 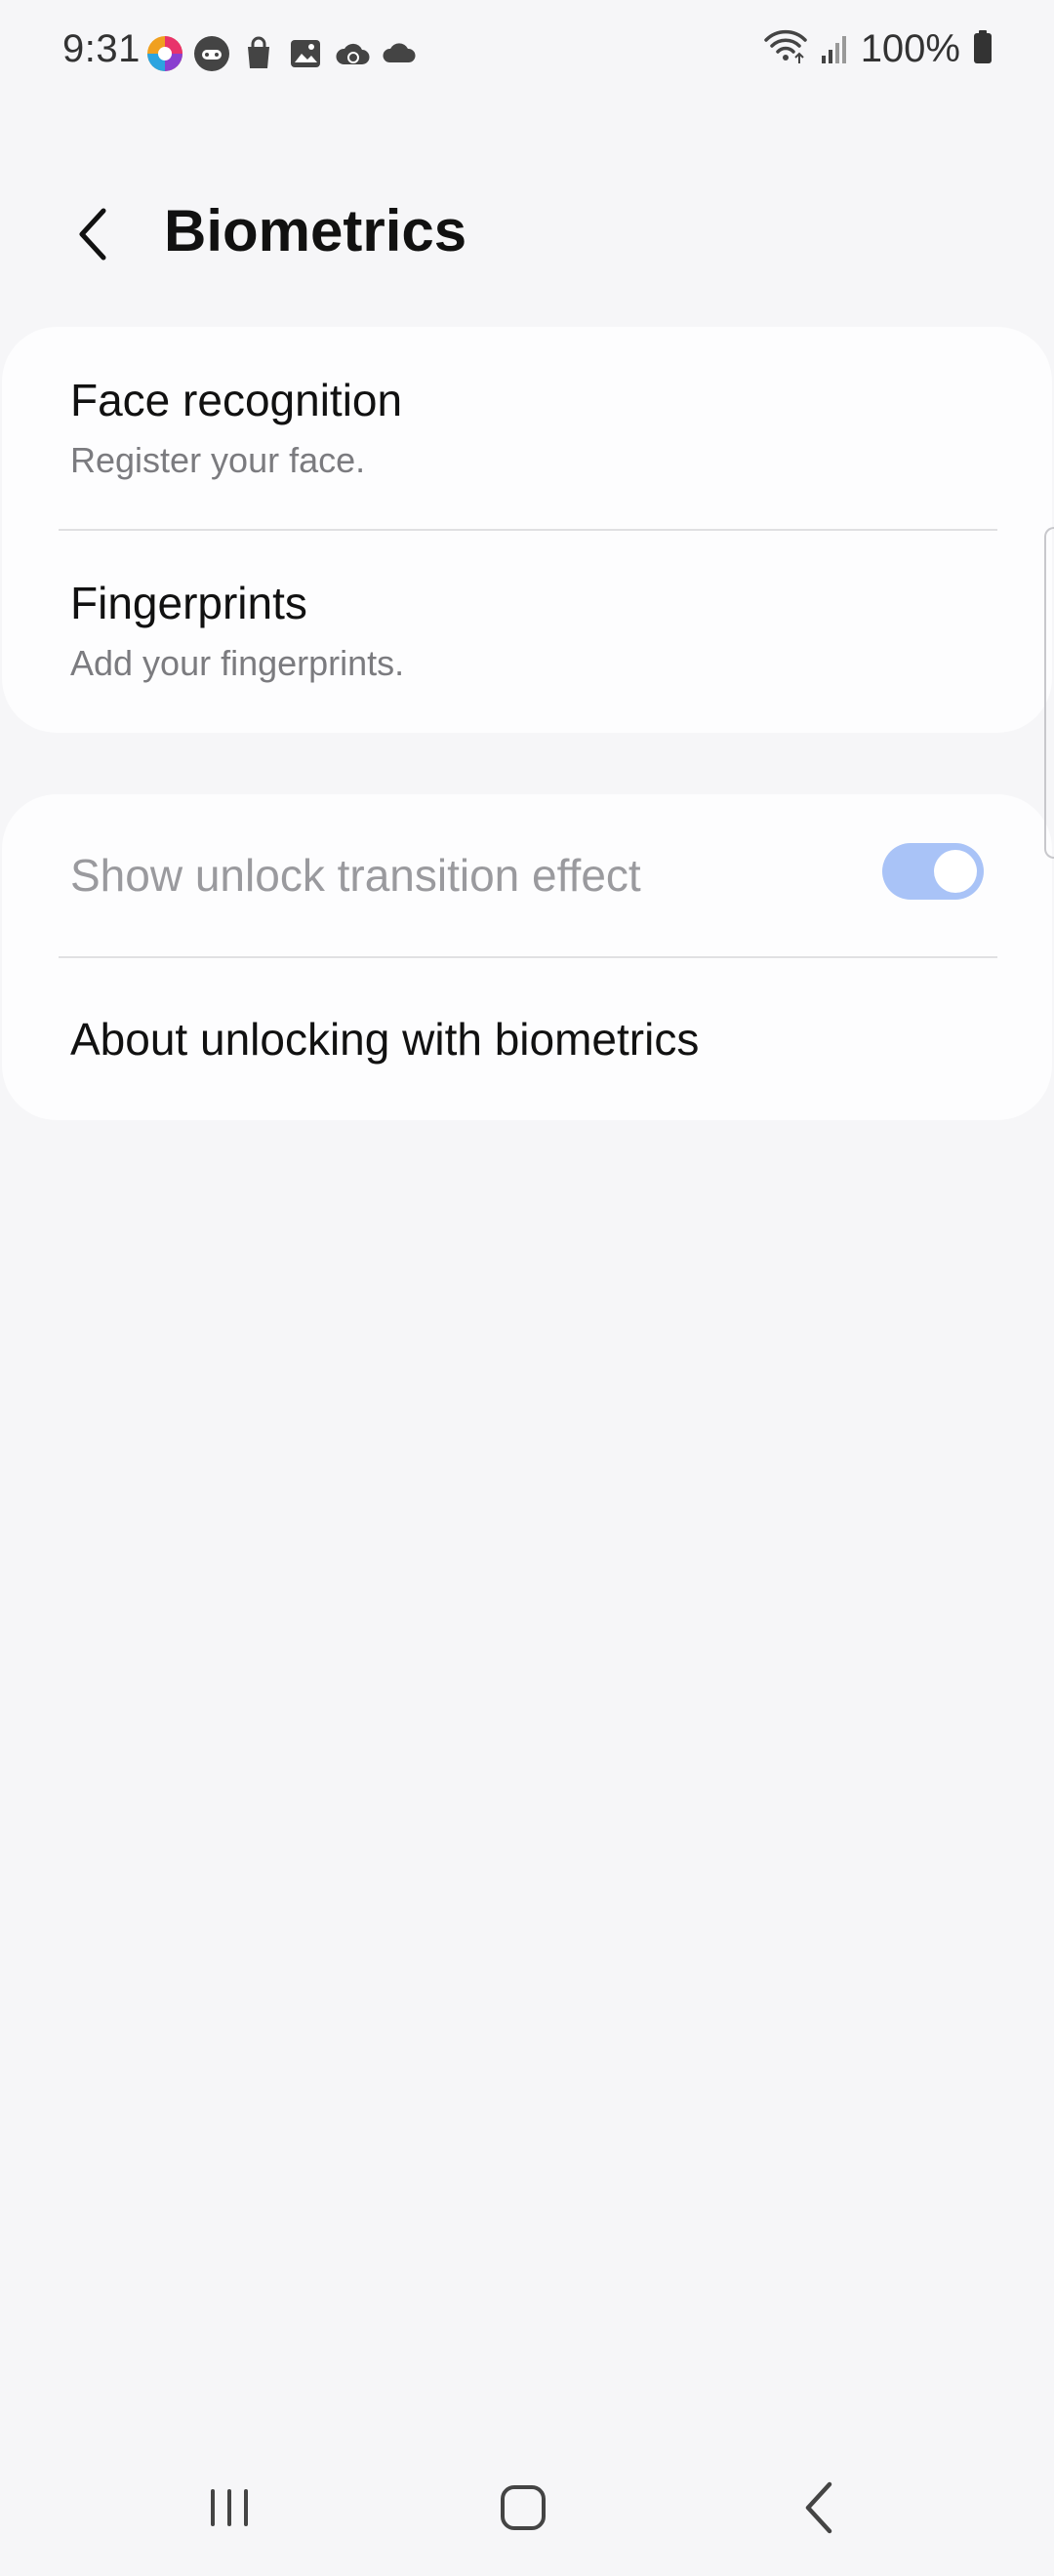 I want to click on navigation-bar, so click(x=527, y=2507).